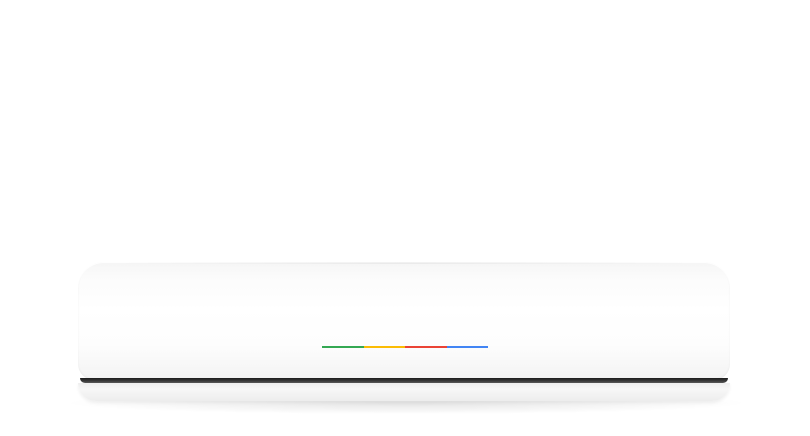 Image resolution: width=810 pixels, height=436 pixels. I want to click on light-bar-segment-yellow, so click(384, 347).